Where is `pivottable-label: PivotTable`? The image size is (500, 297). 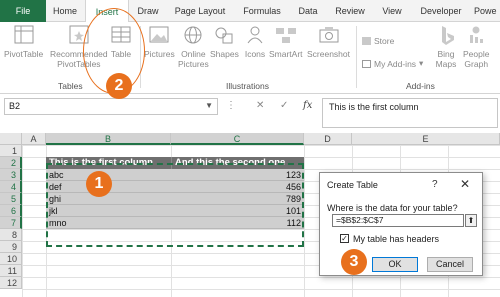 pivottable-label: PivotTable is located at coordinates (24, 54).